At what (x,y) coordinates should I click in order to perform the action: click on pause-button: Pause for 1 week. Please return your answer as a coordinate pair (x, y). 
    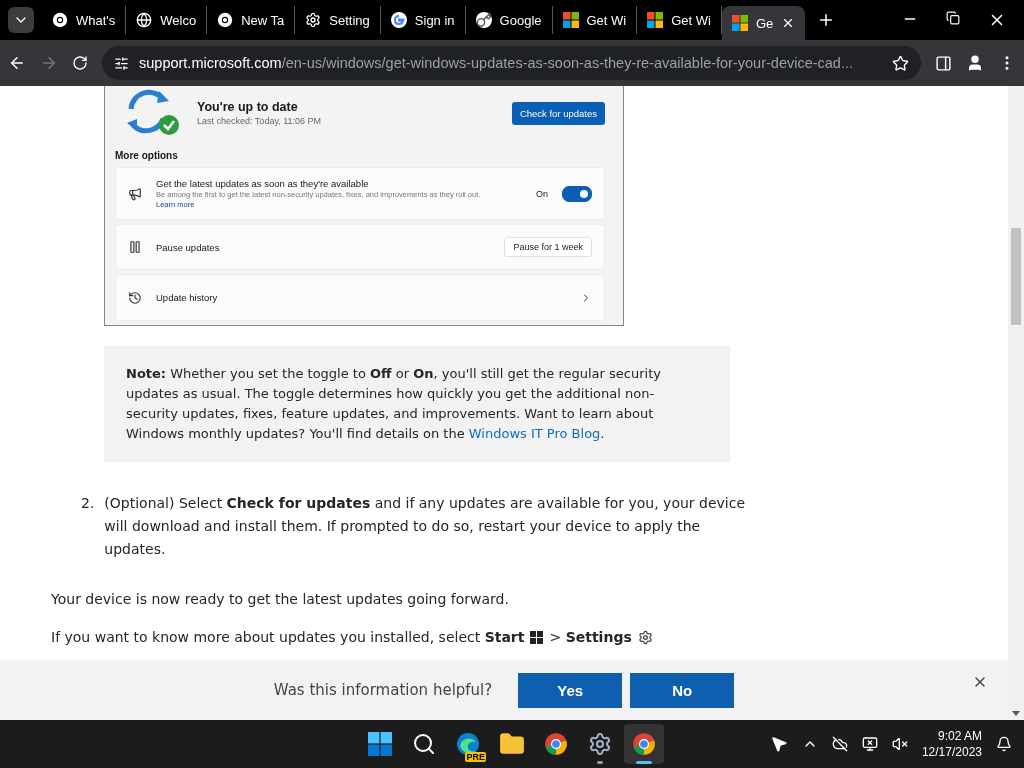
    Looking at the image, I should click on (548, 247).